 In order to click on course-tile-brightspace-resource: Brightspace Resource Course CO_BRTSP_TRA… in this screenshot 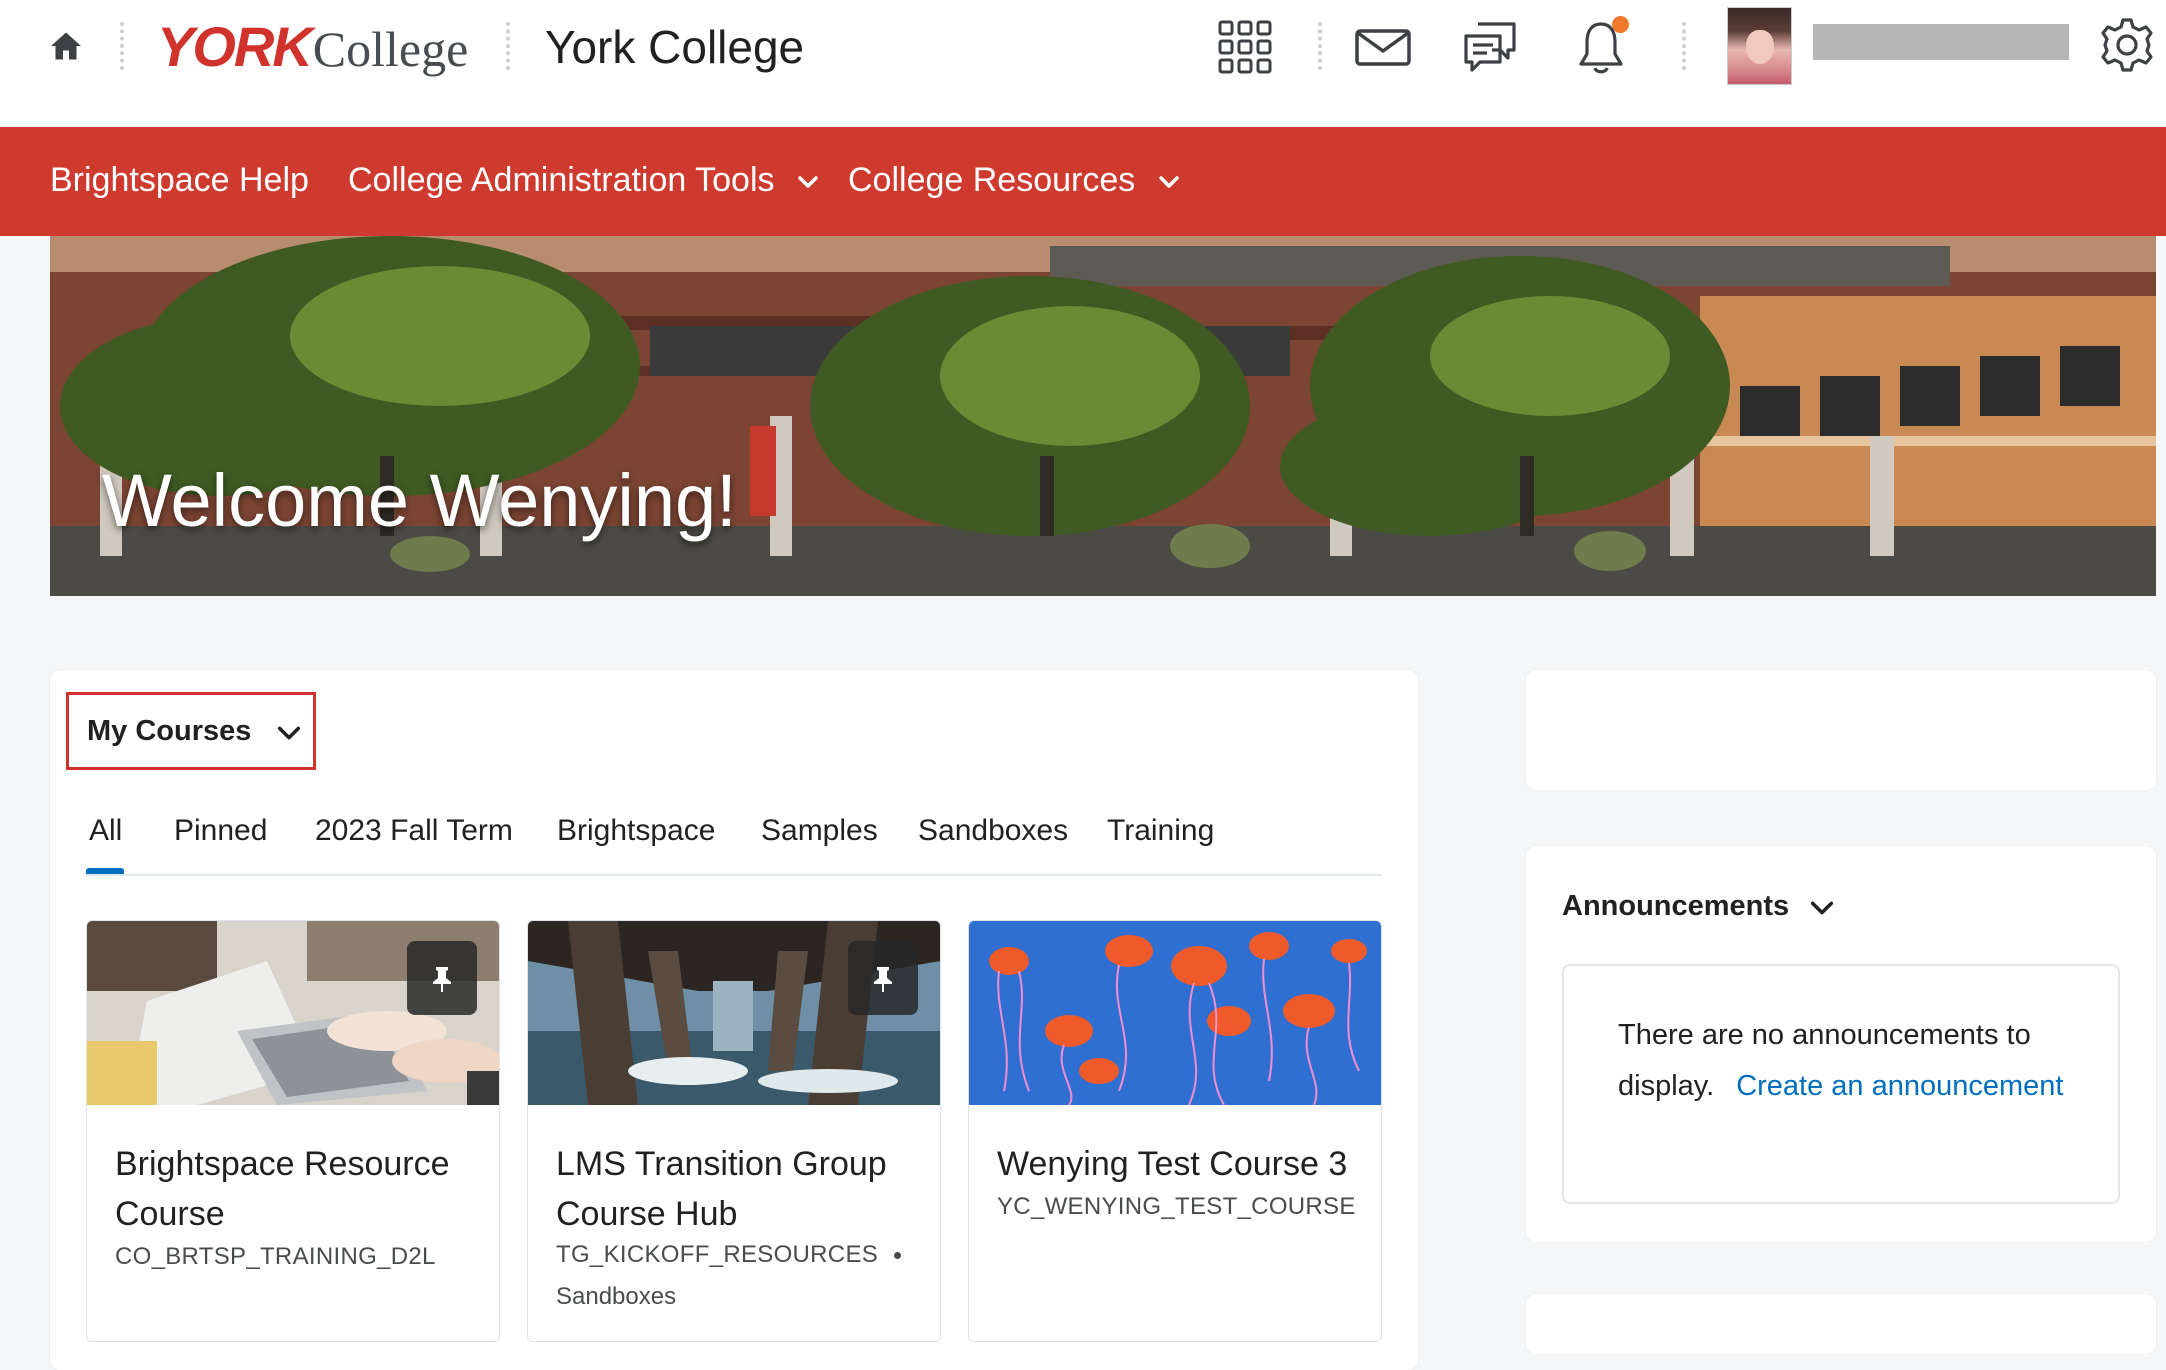, I will do `click(293, 1131)`.